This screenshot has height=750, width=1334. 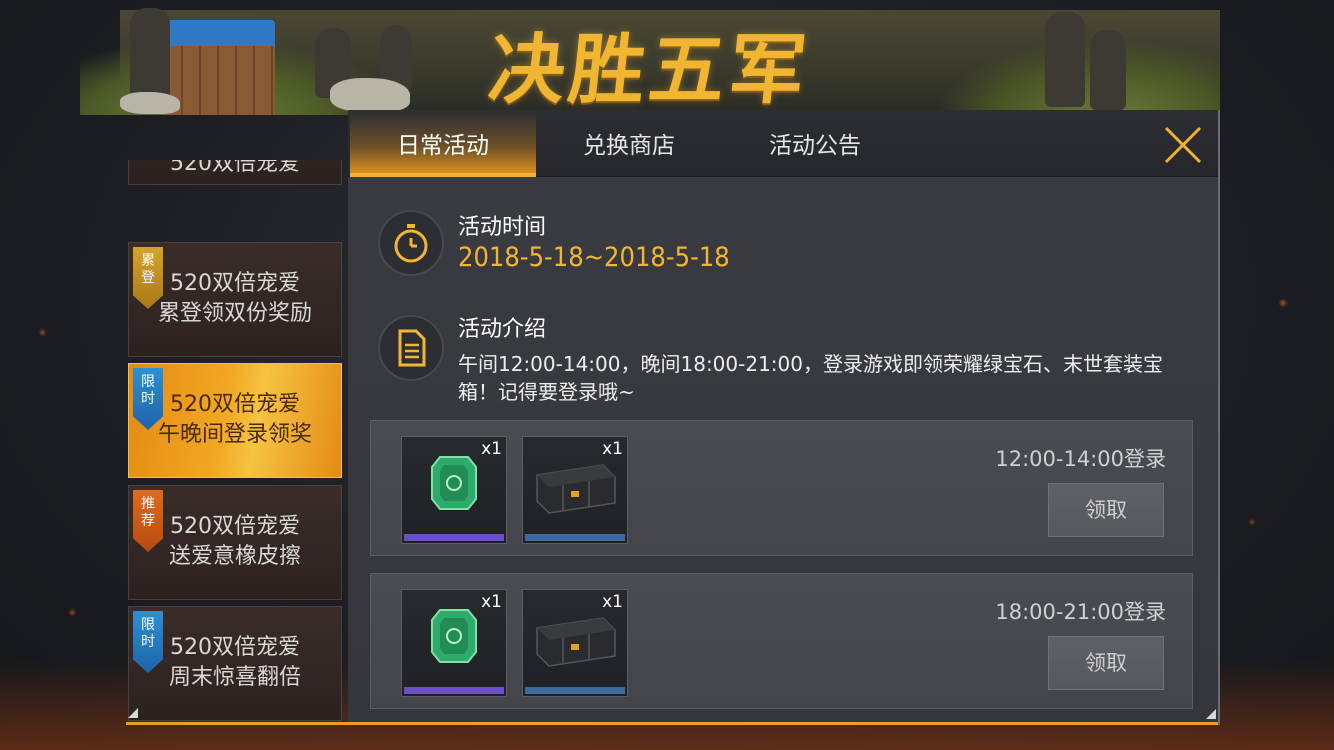 I want to click on event-item-text: 520双倍宠爱 周末惊喜翻倍, so click(x=235, y=663).